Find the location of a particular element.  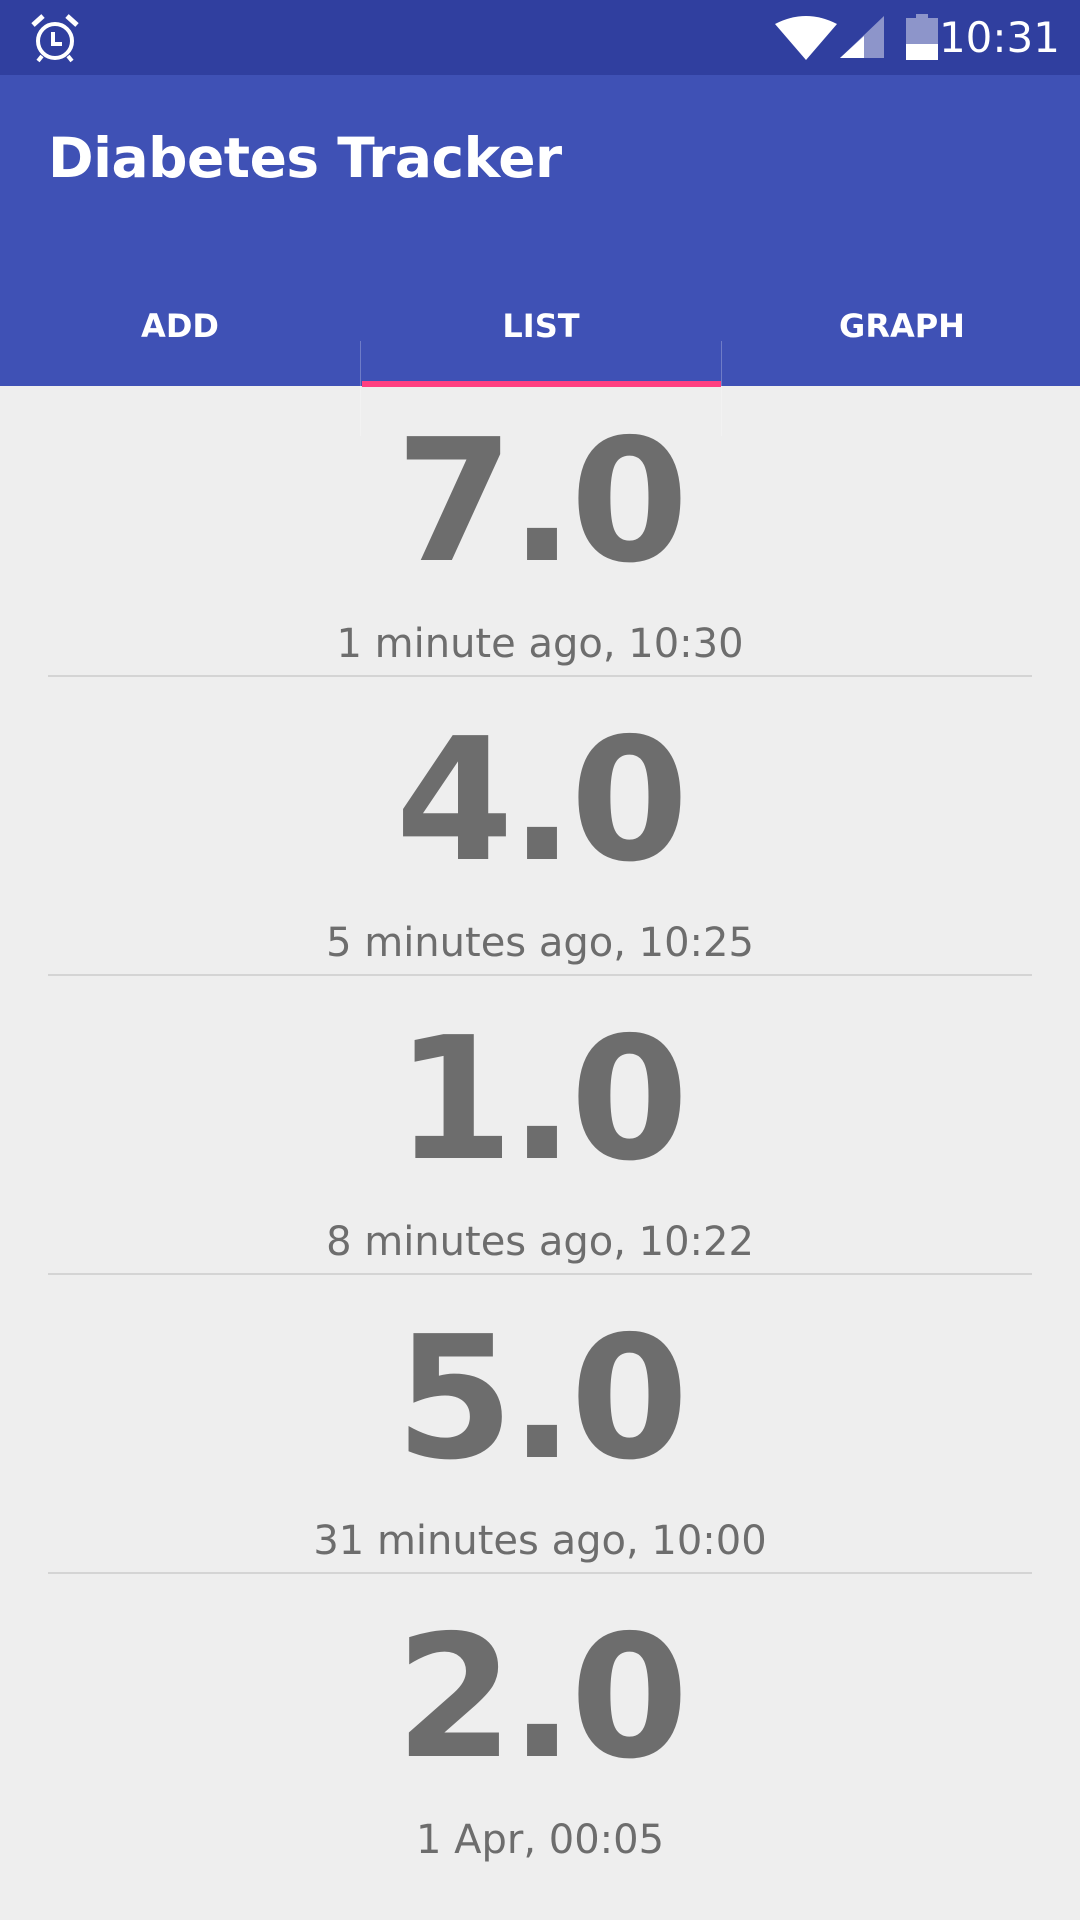

tab-list: LIST is located at coordinates (541, 326).